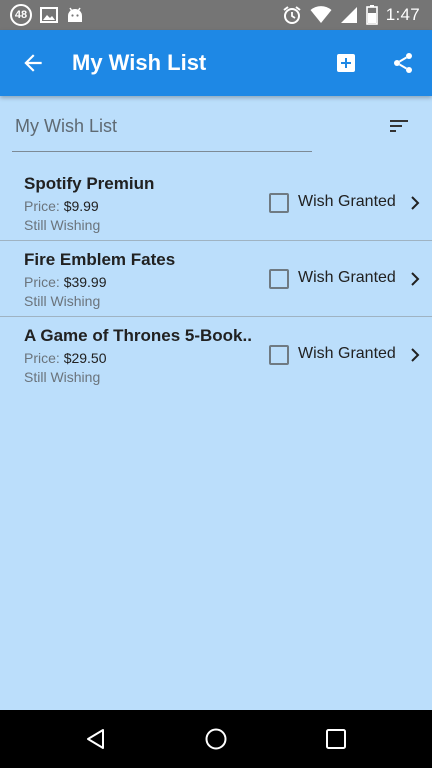  What do you see at coordinates (402, 14) in the screenshot?
I see `status-time: 1:47` at bounding box center [402, 14].